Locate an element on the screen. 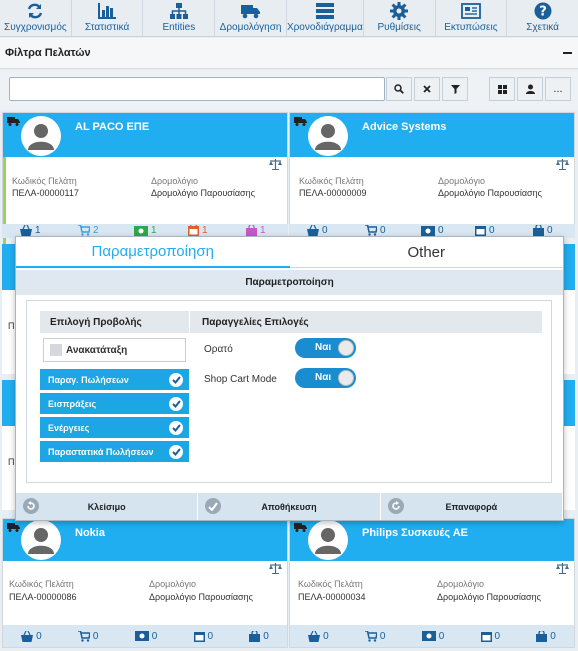  shop-cart-mode-label: Shop Cart Mode is located at coordinates (240, 379).